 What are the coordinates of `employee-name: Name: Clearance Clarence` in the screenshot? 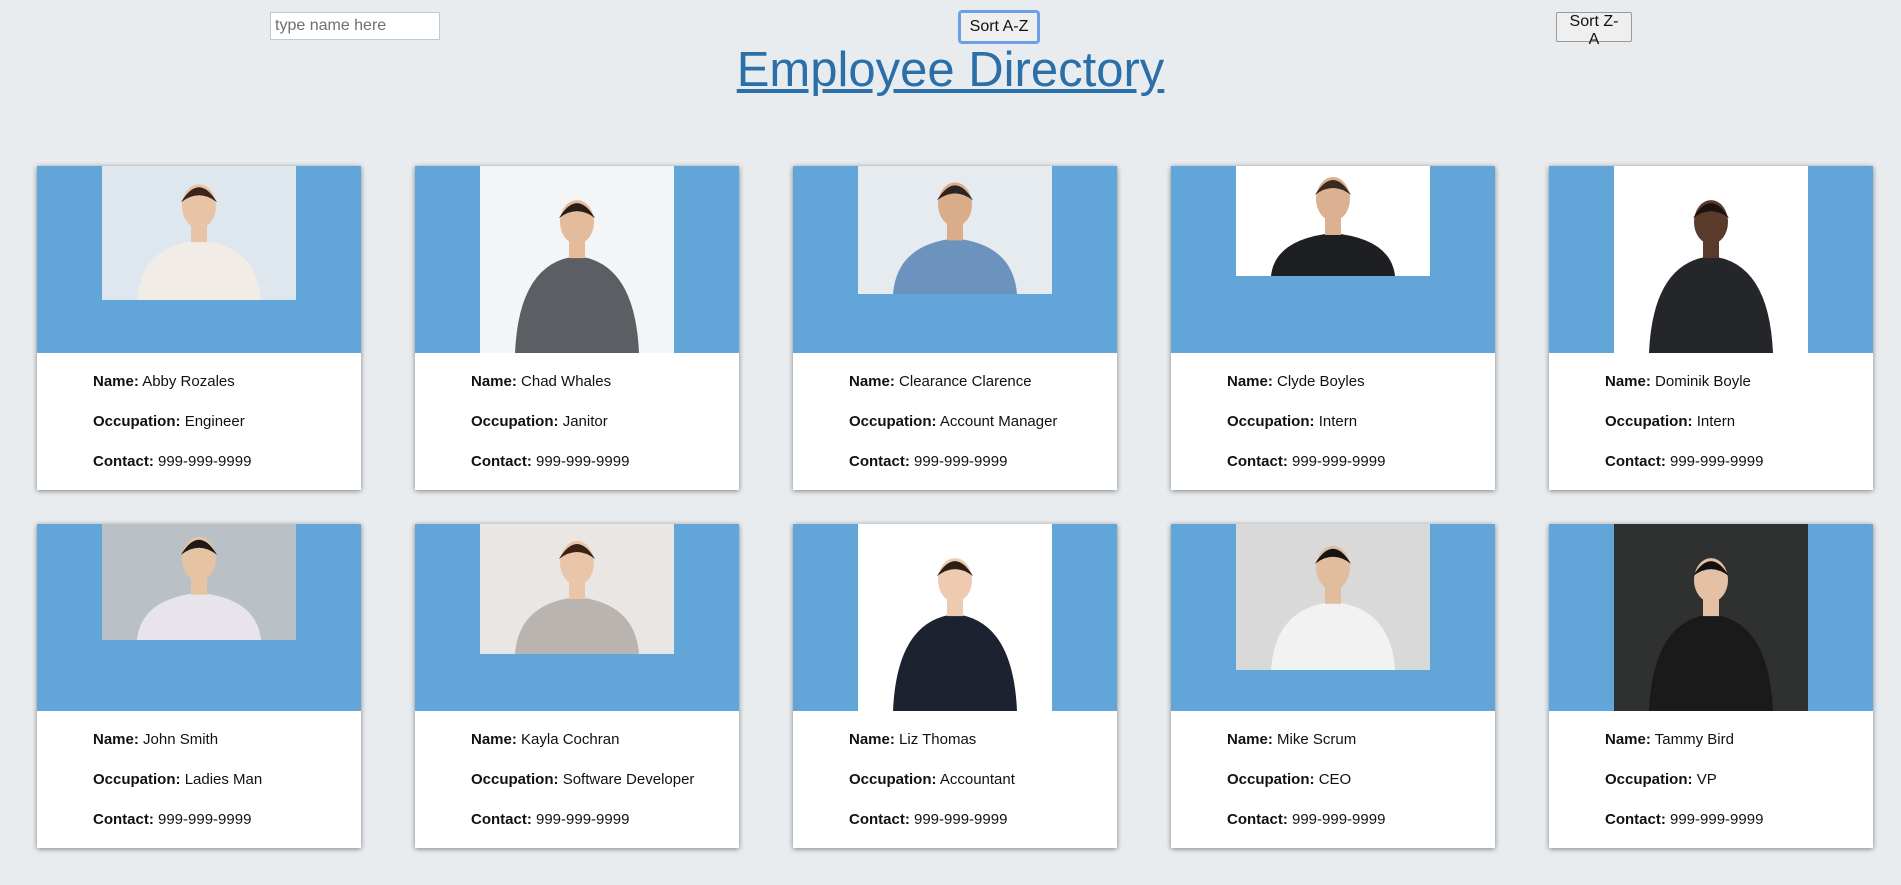 It's located at (953, 381).